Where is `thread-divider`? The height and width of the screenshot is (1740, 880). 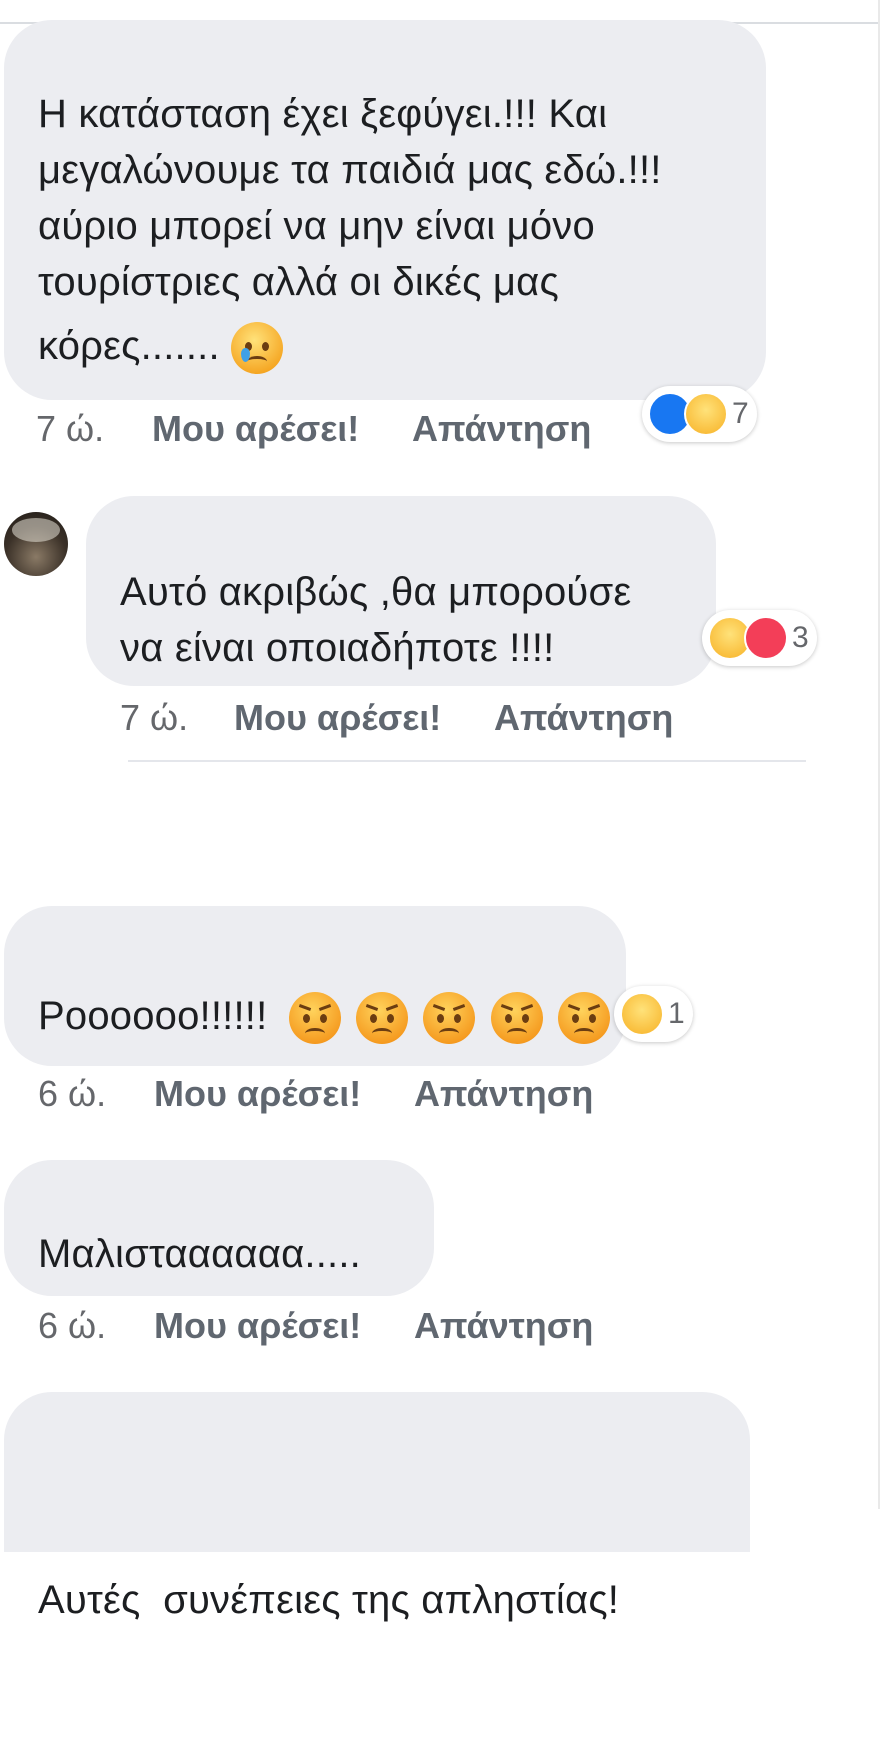 thread-divider is located at coordinates (467, 761).